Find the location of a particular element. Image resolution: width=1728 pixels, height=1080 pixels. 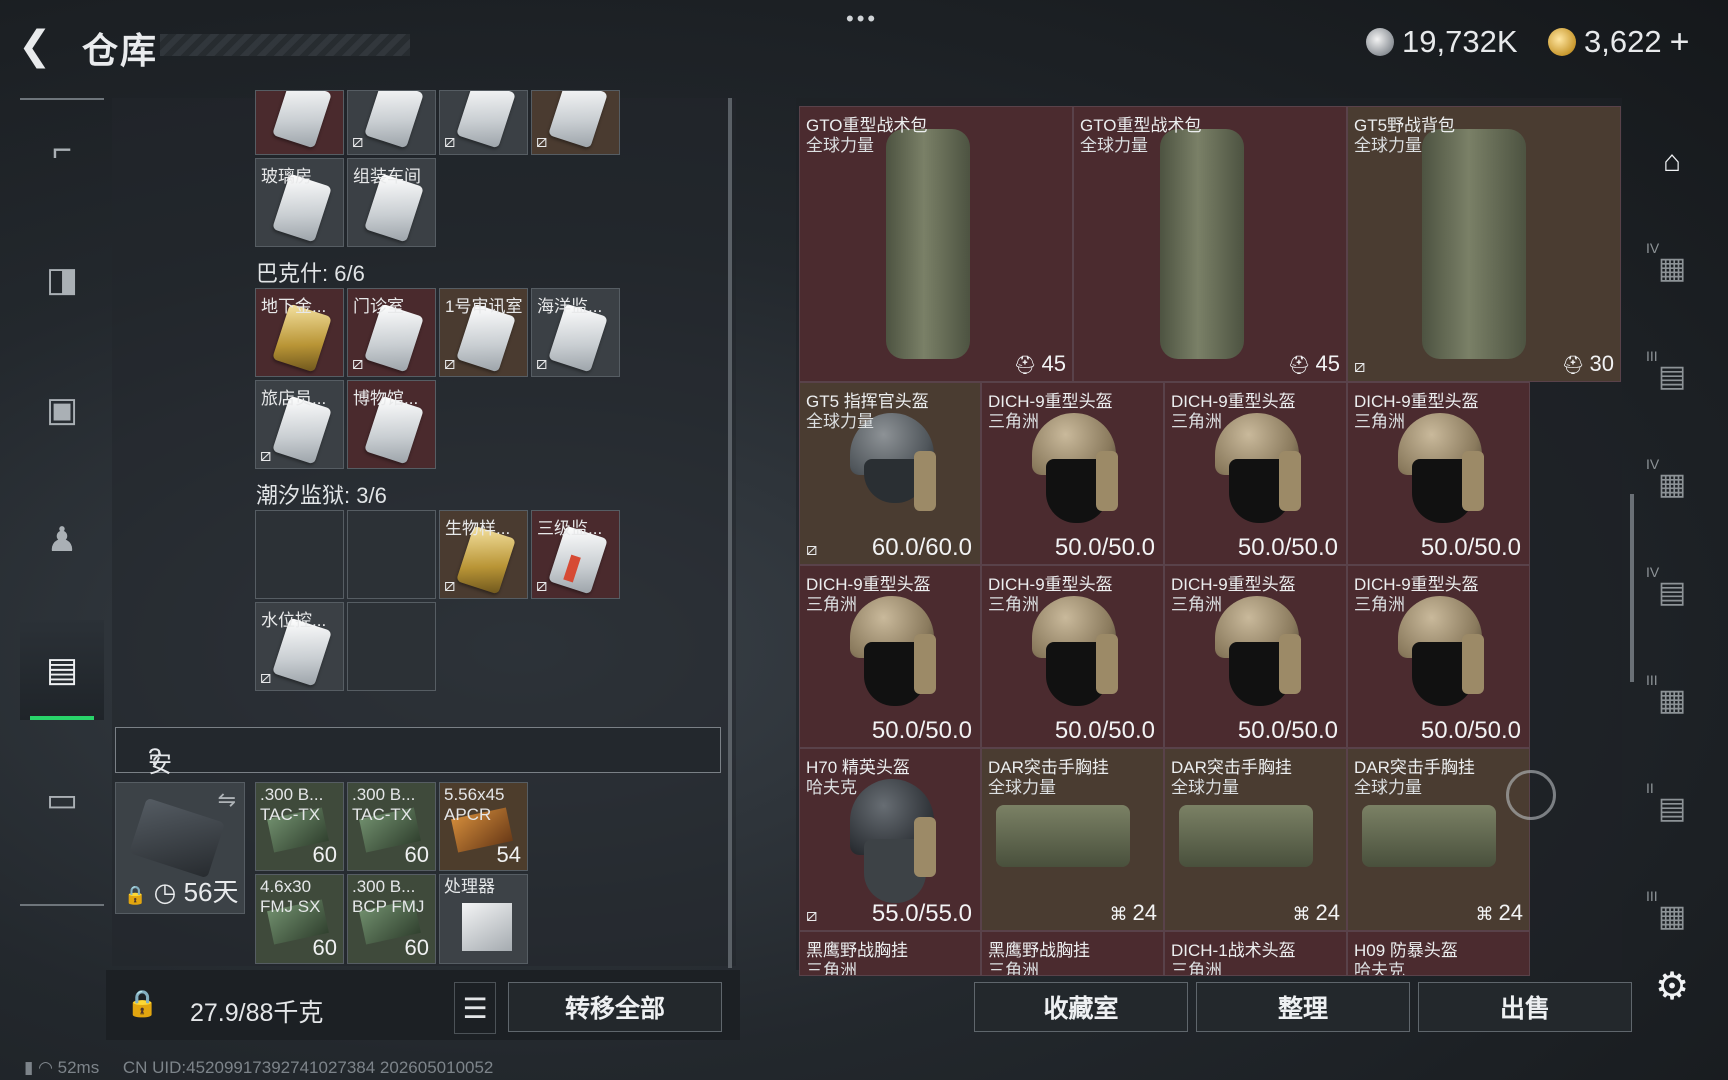

menu-dots: ••• is located at coordinates (862, 19).